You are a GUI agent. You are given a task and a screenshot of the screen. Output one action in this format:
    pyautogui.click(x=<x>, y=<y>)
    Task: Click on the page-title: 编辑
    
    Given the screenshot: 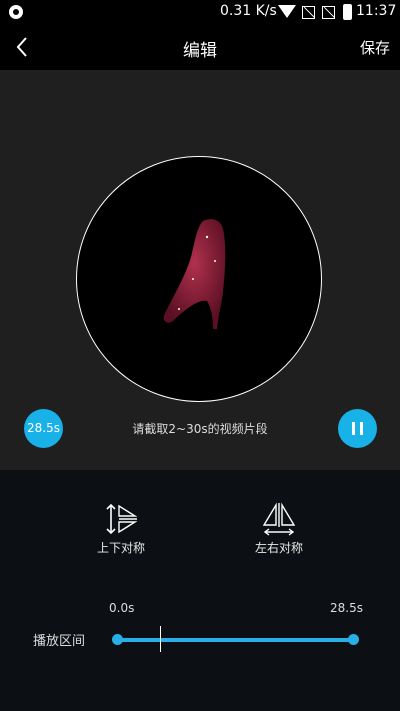 What is the action you would take?
    pyautogui.click(x=200, y=51)
    